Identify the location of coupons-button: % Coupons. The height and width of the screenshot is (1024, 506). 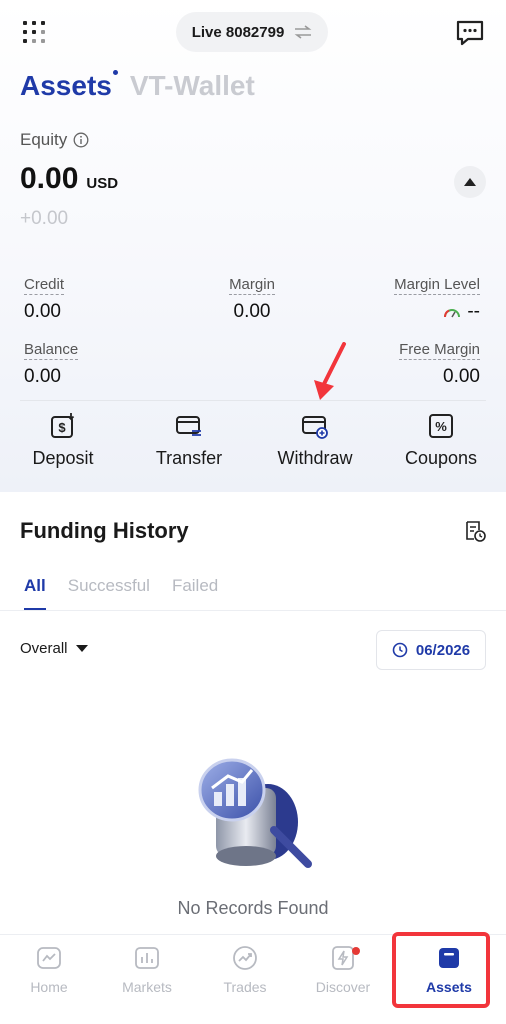
(441, 447).